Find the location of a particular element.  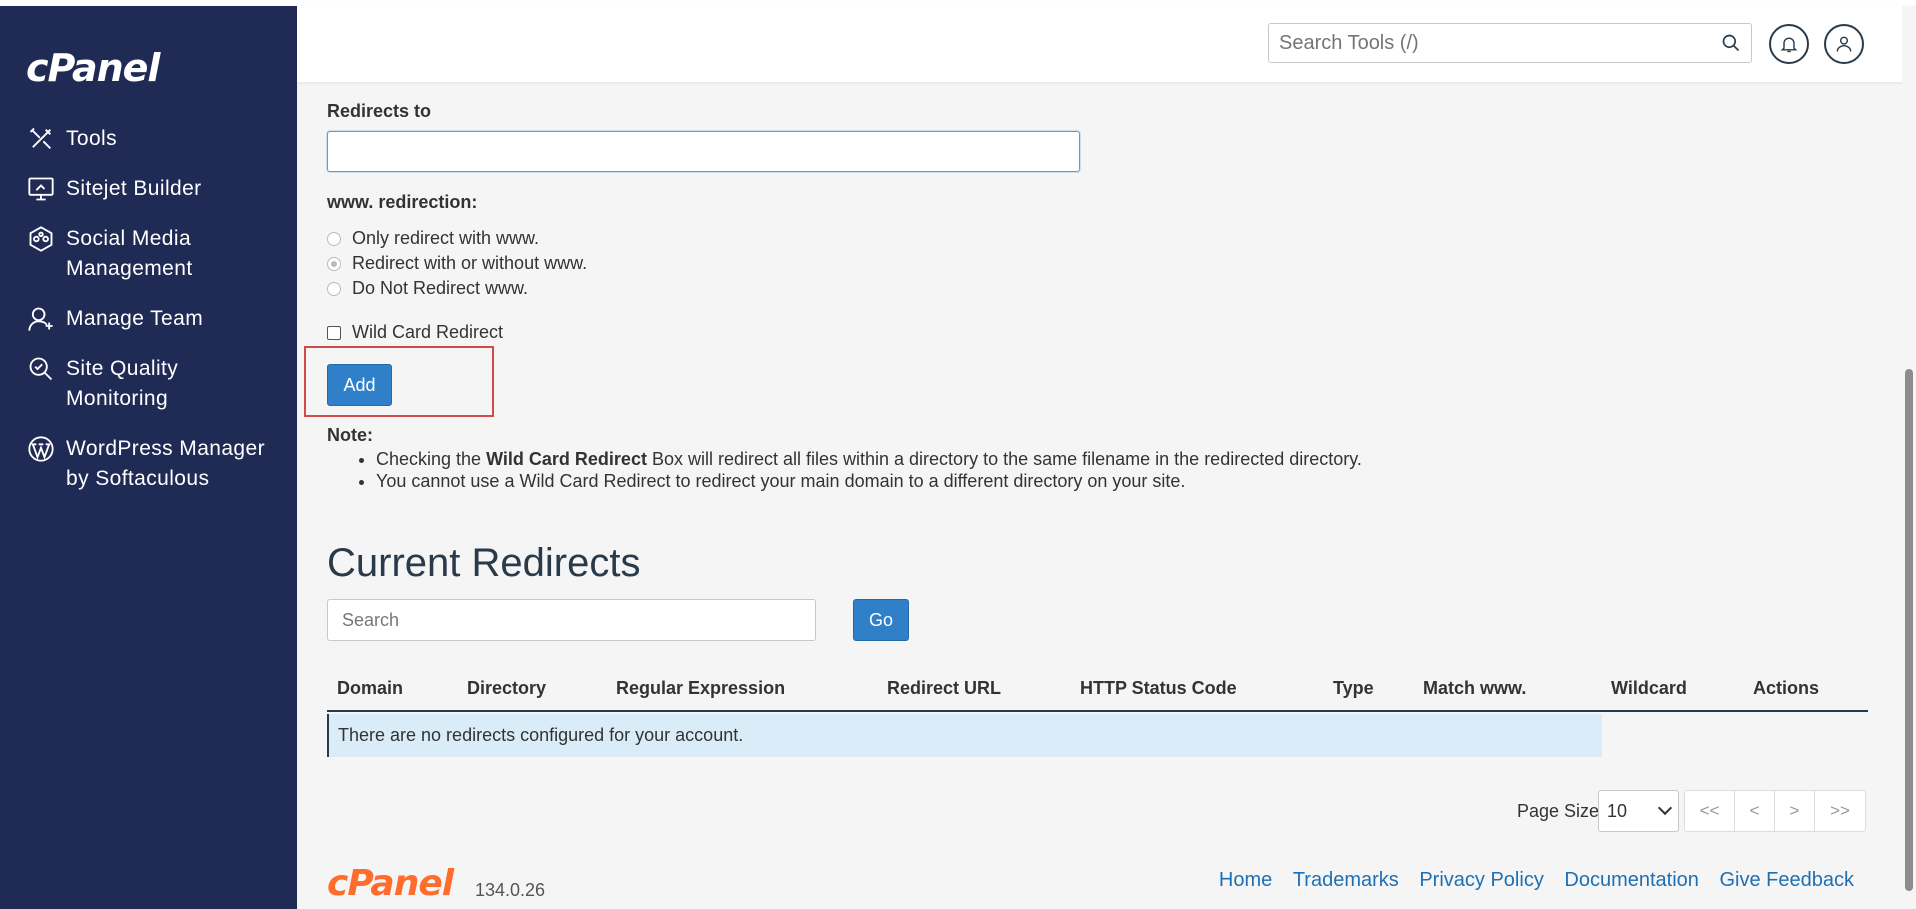

column-match-www: Match www. is located at coordinates (1474, 688).